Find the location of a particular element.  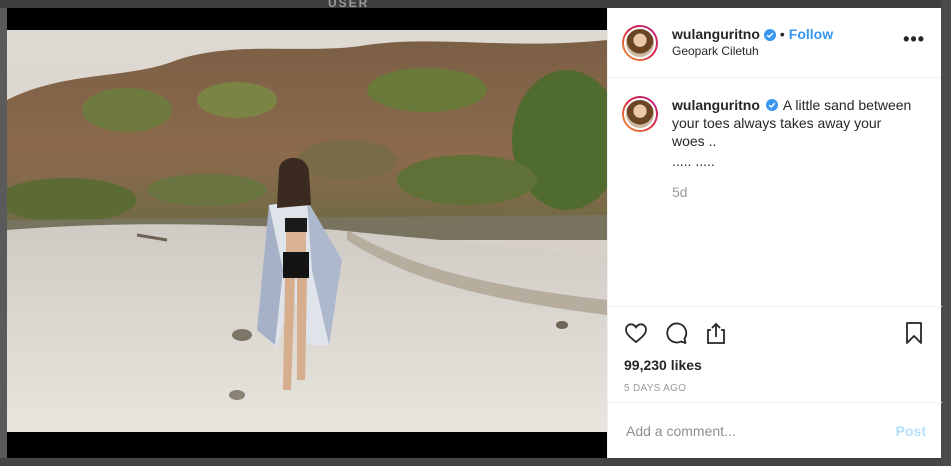

post-actions: 99,230 likes 5 DAYS AGO is located at coordinates (775, 350).